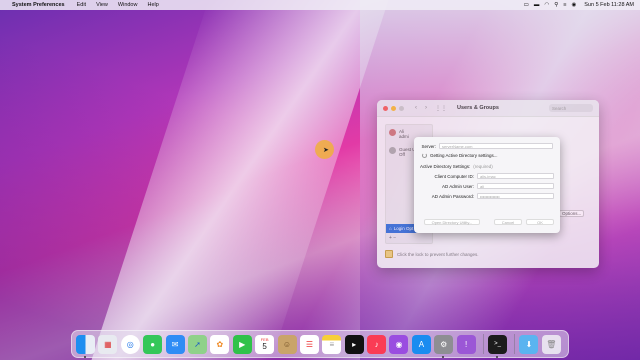 This screenshot has width=640, height=360. Describe the element at coordinates (220, 344) in the screenshot. I see `photos-icon: ✿` at that location.